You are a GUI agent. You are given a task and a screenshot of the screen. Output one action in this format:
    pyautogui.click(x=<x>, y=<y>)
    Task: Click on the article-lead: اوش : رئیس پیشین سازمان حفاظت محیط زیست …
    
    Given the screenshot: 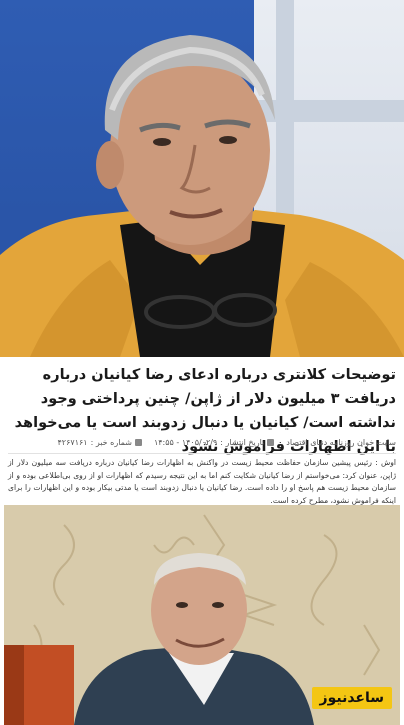 What is the action you would take?
    pyautogui.click(x=202, y=481)
    